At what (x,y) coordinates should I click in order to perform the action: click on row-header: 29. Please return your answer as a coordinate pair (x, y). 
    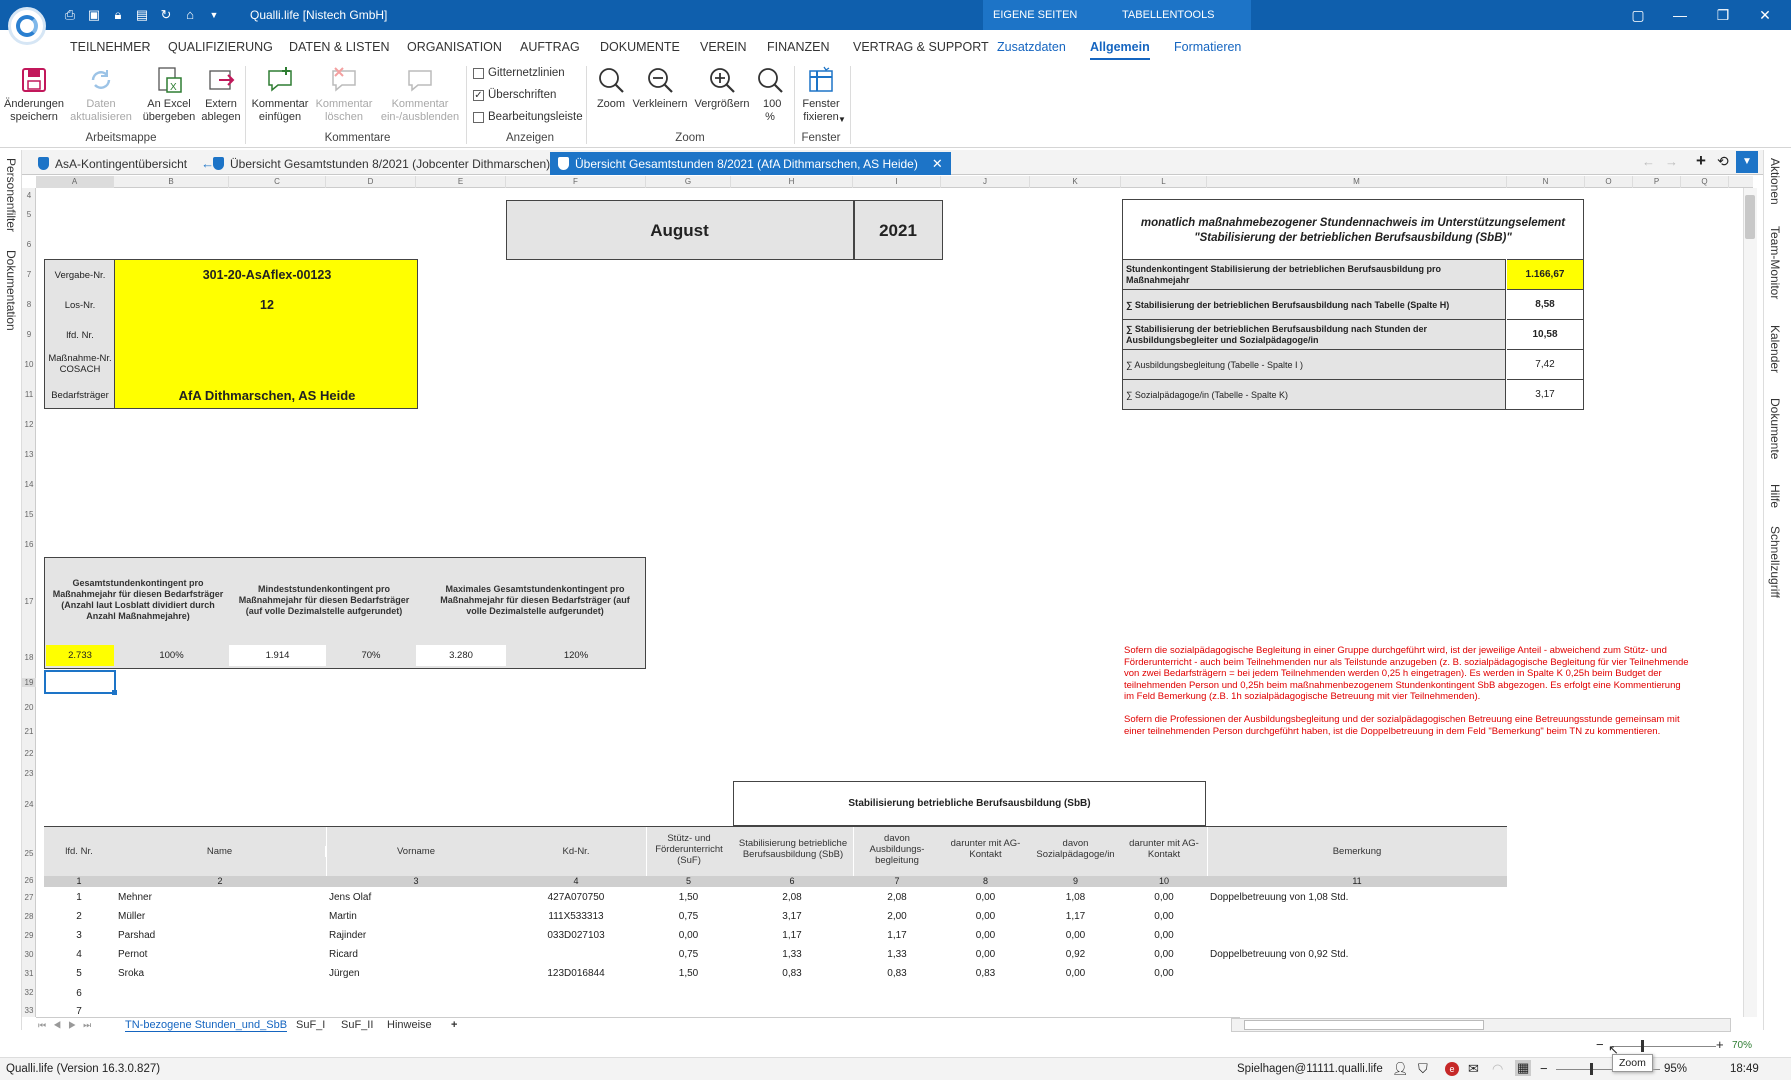
    Looking at the image, I should click on (29, 935).